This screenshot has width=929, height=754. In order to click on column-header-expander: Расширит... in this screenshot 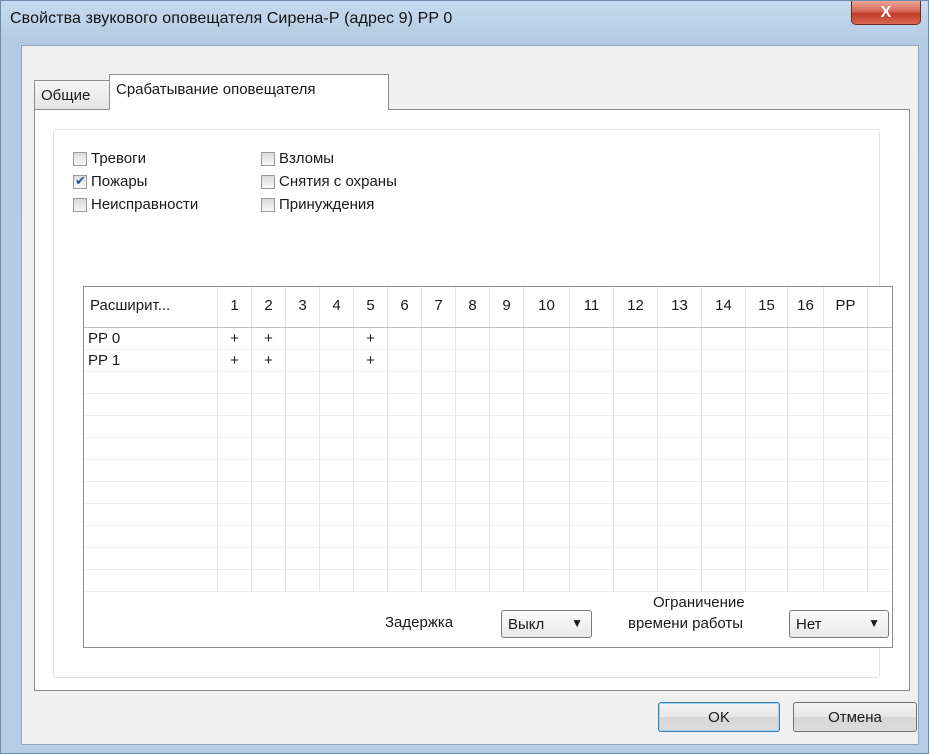, I will do `click(151, 307)`.